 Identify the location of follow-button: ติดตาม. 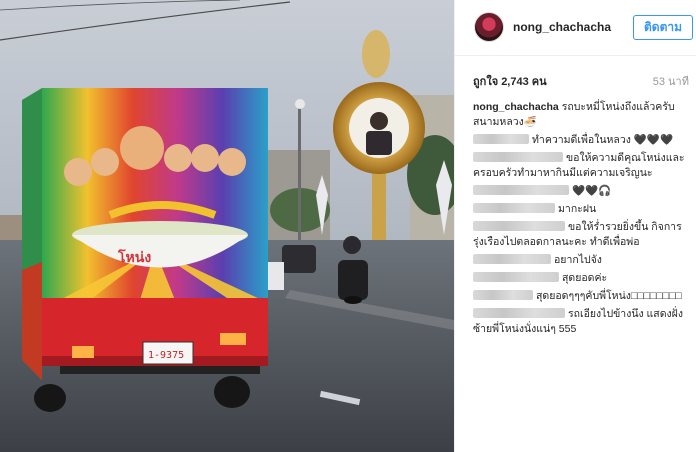
(663, 27).